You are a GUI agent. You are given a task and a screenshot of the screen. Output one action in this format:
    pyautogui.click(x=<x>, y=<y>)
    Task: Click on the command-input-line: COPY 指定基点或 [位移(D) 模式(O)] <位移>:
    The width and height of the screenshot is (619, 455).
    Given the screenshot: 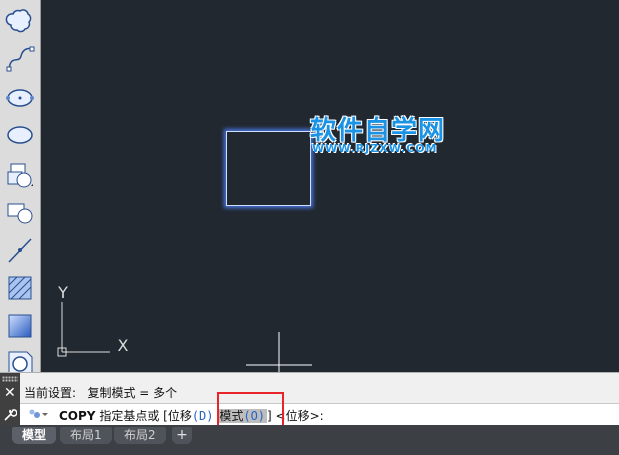 What is the action you would take?
    pyautogui.click(x=319, y=414)
    